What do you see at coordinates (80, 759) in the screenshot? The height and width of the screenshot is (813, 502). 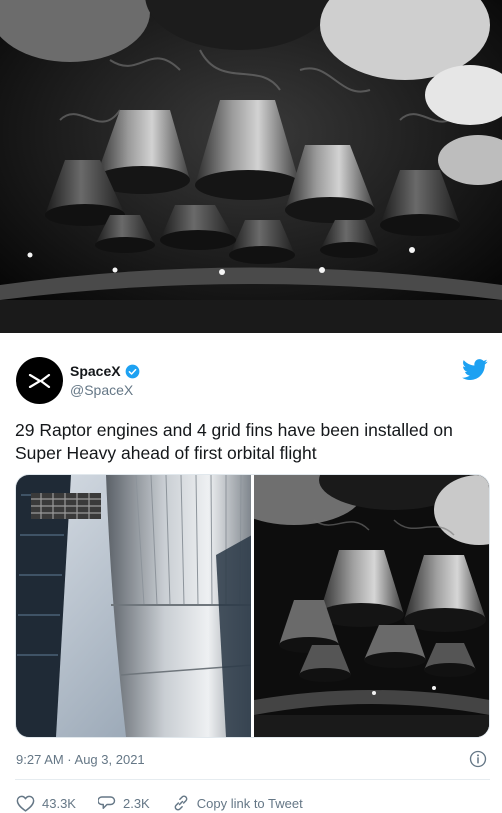 I see `tweet-timestamp: 9:27 AM · Aug 3, 2021` at bounding box center [80, 759].